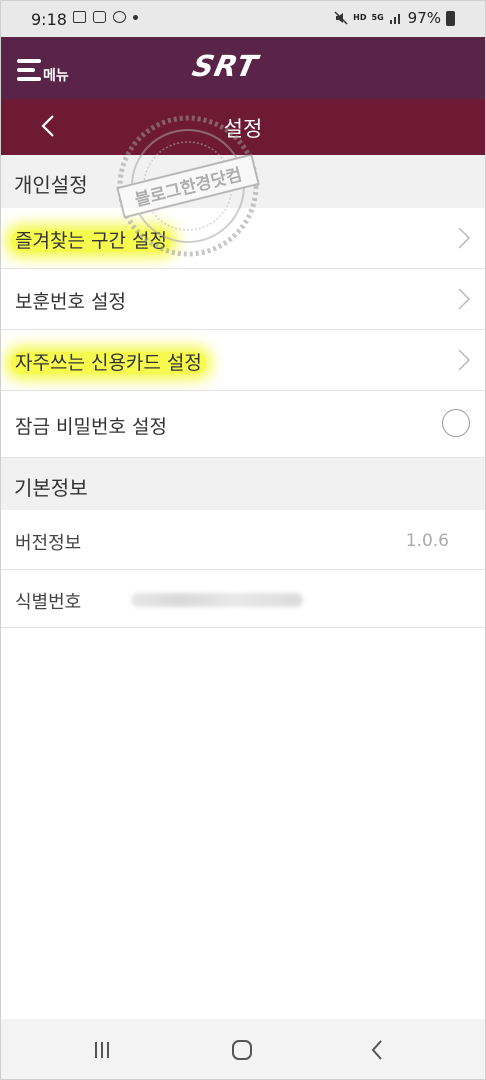 This screenshot has width=486, height=1080. What do you see at coordinates (102, 1050) in the screenshot?
I see `recent-apps-icon` at bounding box center [102, 1050].